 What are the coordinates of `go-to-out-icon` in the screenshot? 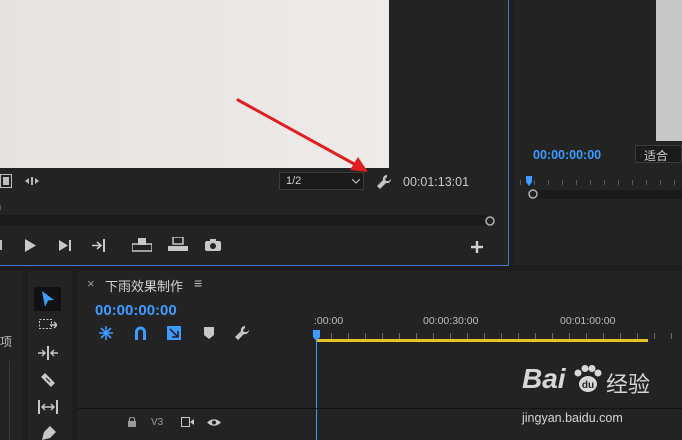 It's located at (100, 245).